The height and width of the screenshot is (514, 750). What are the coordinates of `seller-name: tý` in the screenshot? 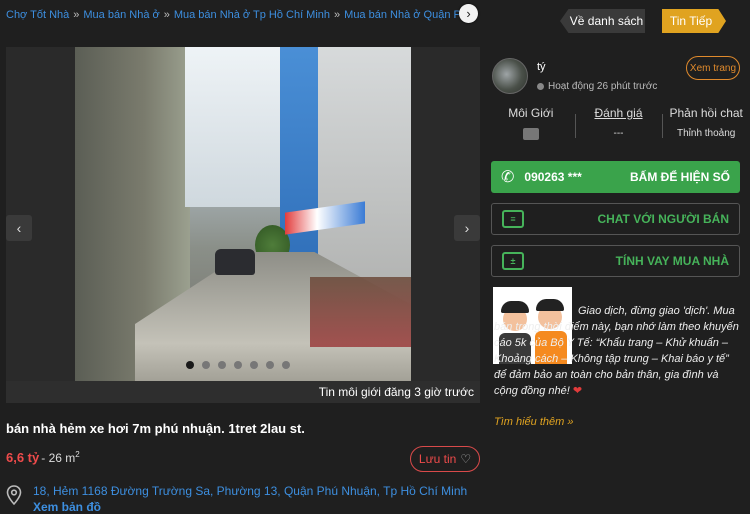 It's located at (541, 67).